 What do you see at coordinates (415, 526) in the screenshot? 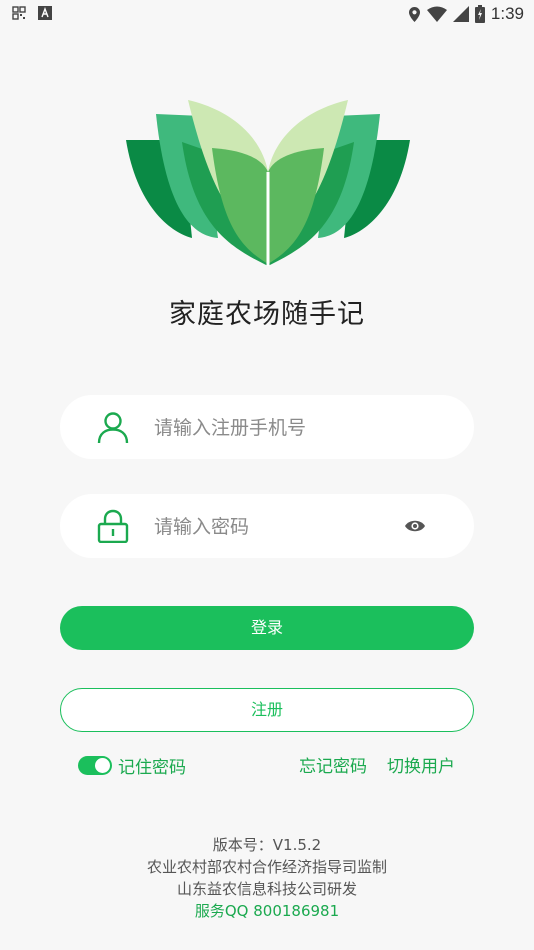
I see `eye-icon` at bounding box center [415, 526].